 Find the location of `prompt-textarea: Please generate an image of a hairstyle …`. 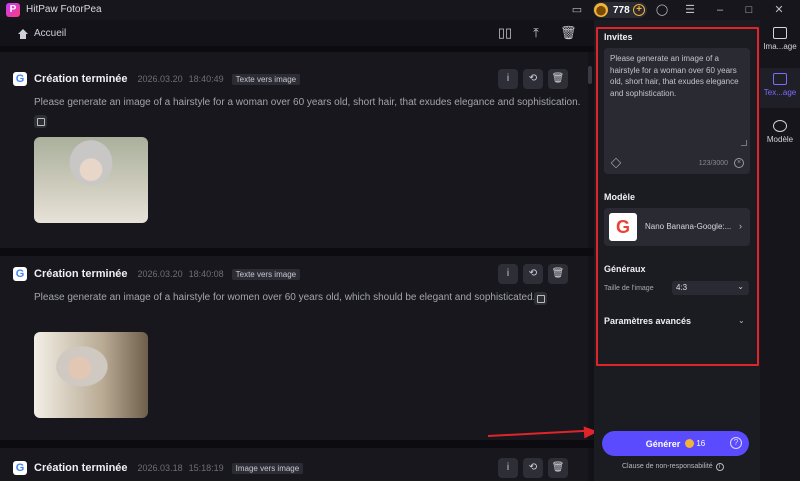

prompt-textarea: Please generate an image of a hairstyle … is located at coordinates (677, 111).